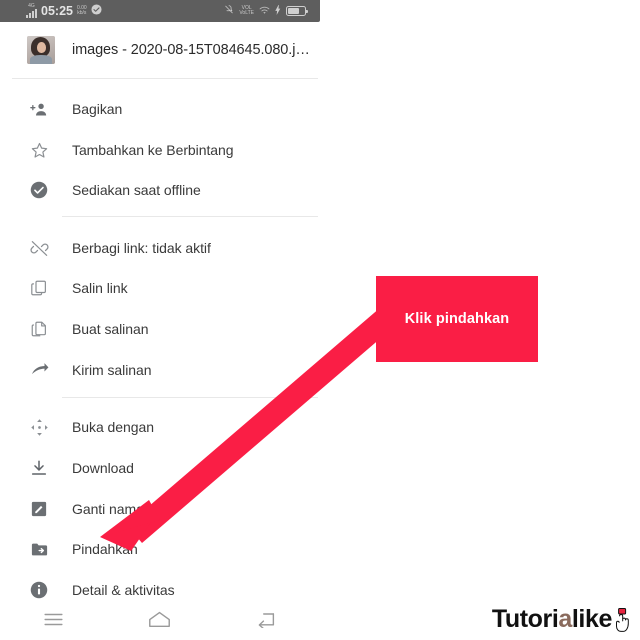  What do you see at coordinates (141, 248) in the screenshot?
I see `menu-item-label: Berbagi link: tidak aktif` at bounding box center [141, 248].